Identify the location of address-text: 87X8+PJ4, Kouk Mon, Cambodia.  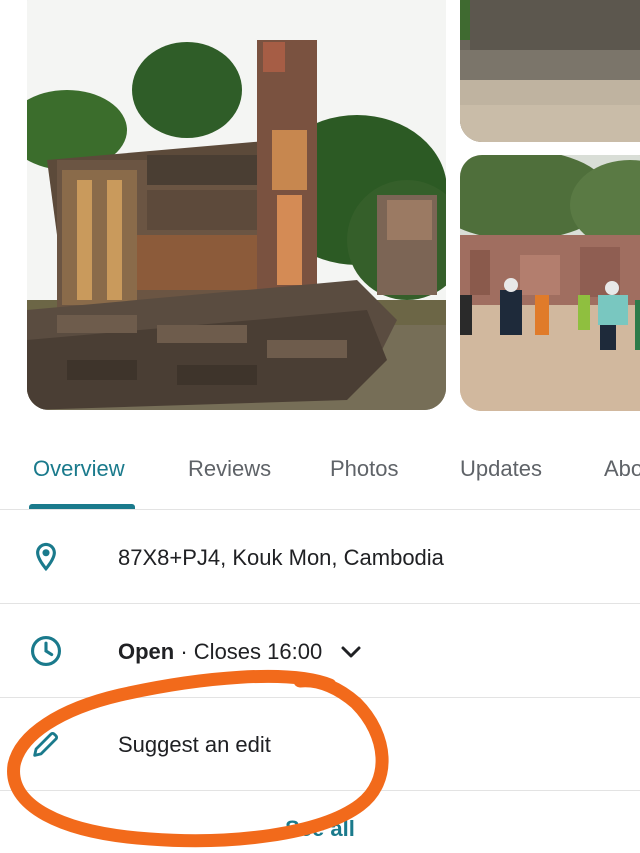
(281, 557).